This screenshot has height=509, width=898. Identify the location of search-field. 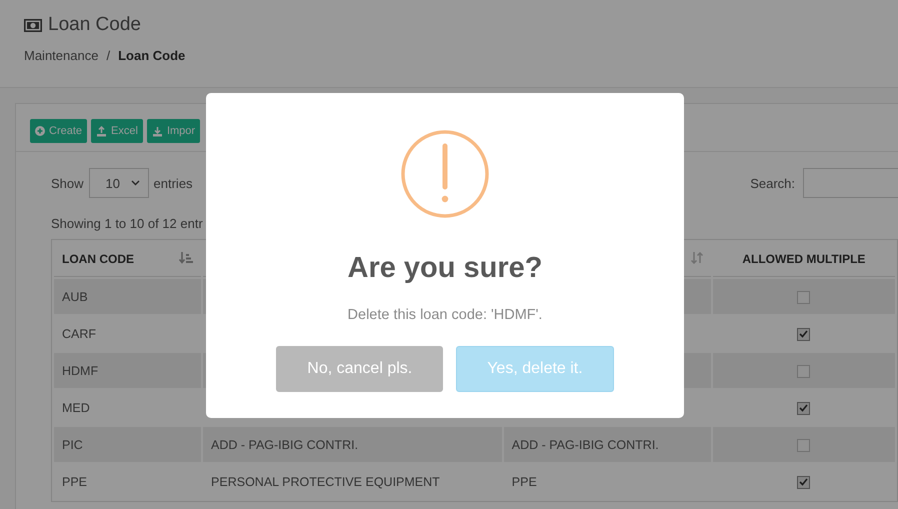
(850, 183).